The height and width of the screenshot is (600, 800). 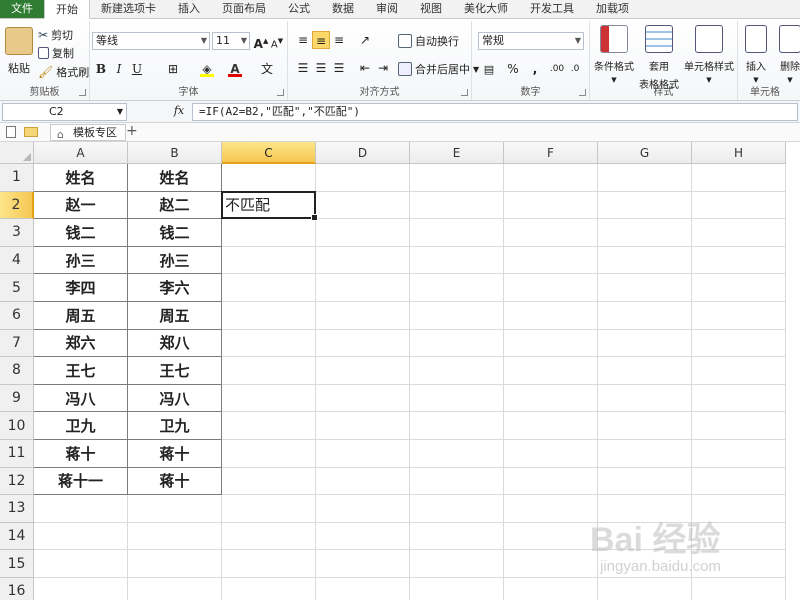 What do you see at coordinates (269, 343) in the screenshot?
I see `cell-C7` at bounding box center [269, 343].